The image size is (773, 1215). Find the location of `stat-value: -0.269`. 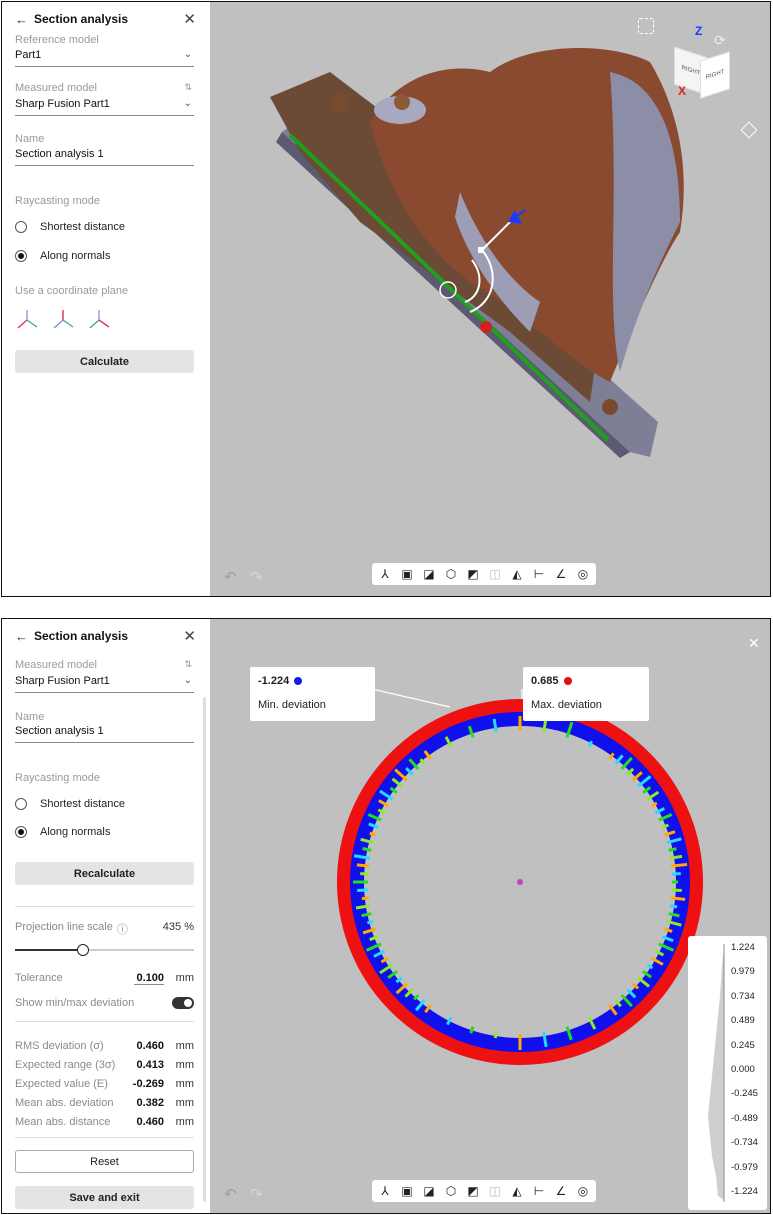

stat-value: -0.269 is located at coordinates (148, 1084).